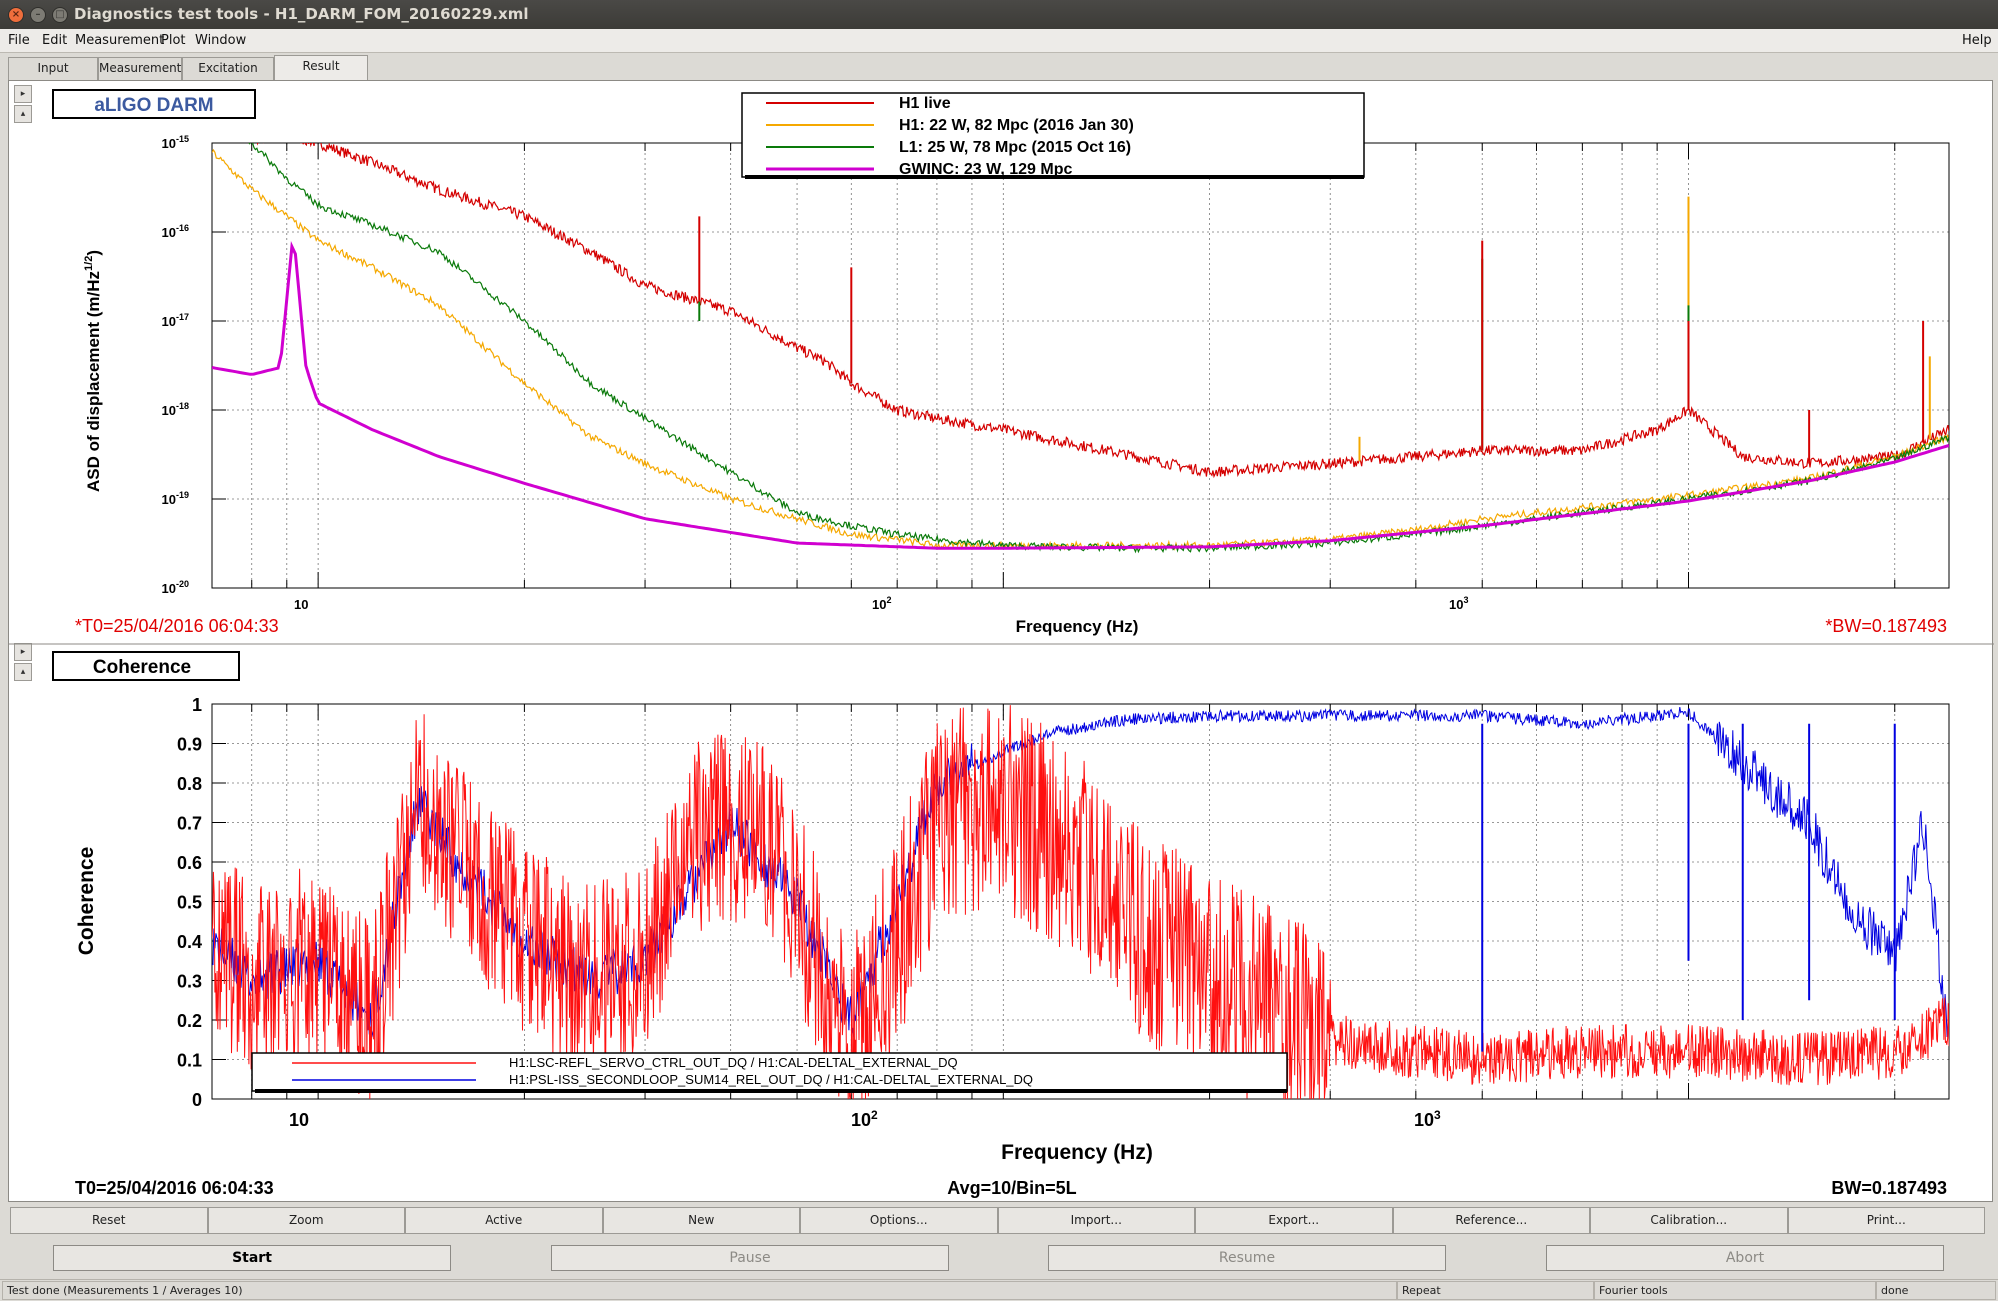  Describe the element at coordinates (750, 1258) in the screenshot. I see `pause-button: Pause` at that location.